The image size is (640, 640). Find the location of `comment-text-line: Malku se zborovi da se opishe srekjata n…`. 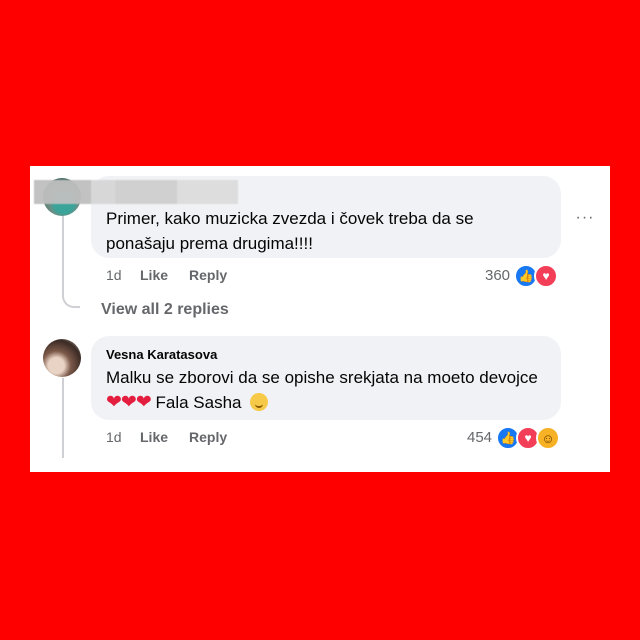

comment-text-line: Malku se zborovi da se opishe srekjata n… is located at coordinates (322, 377).